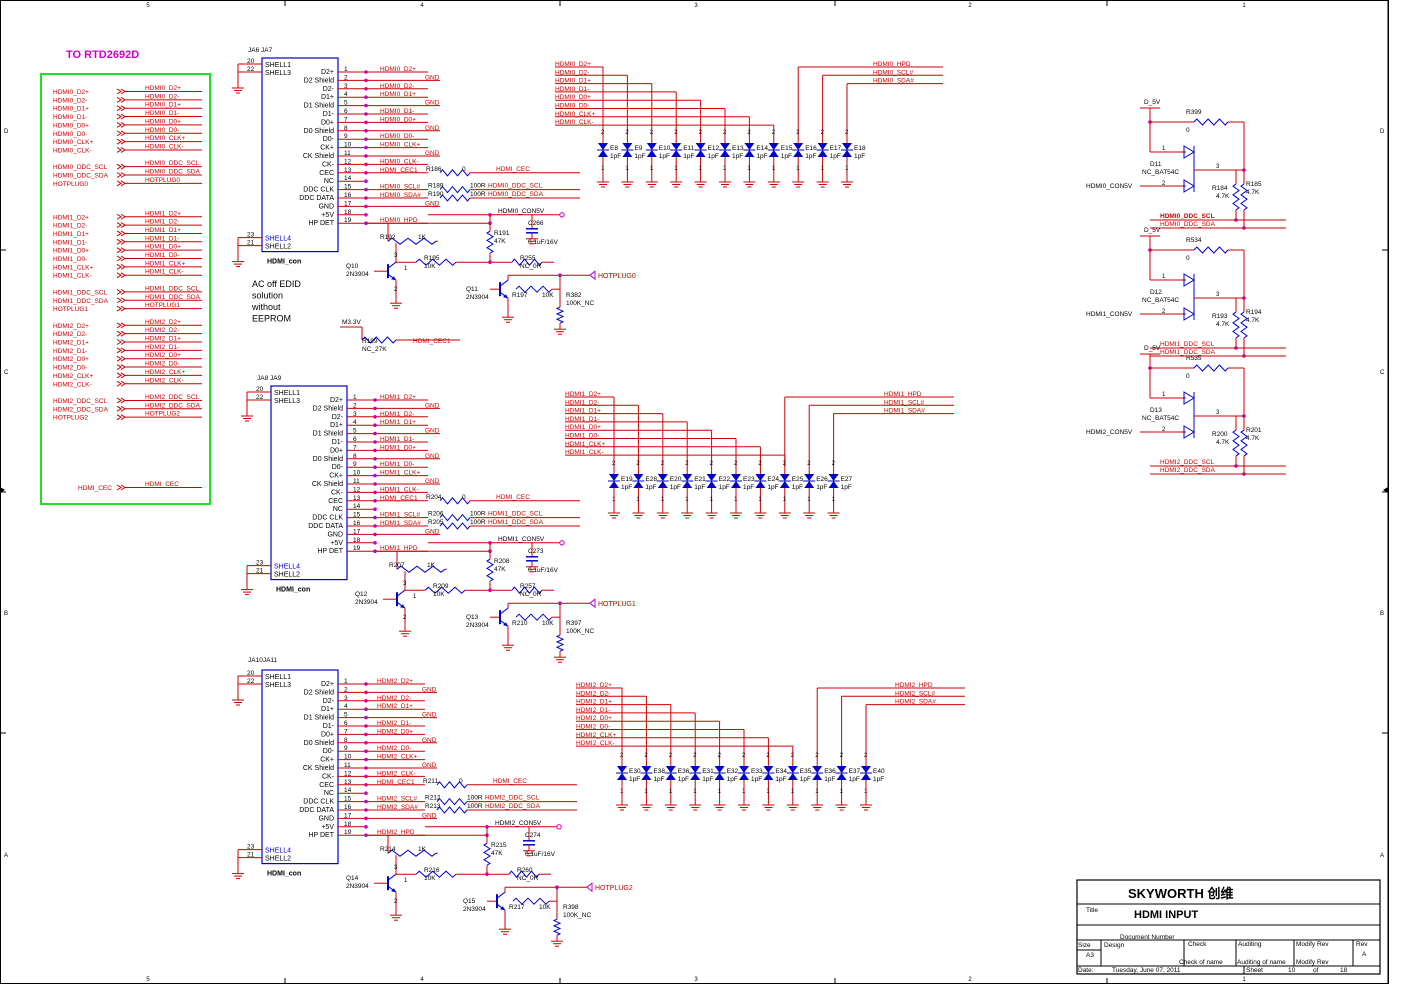 The image size is (1404, 993). Describe the element at coordinates (781, 771) in the screenshot. I see `esd-ref: E34` at that location.